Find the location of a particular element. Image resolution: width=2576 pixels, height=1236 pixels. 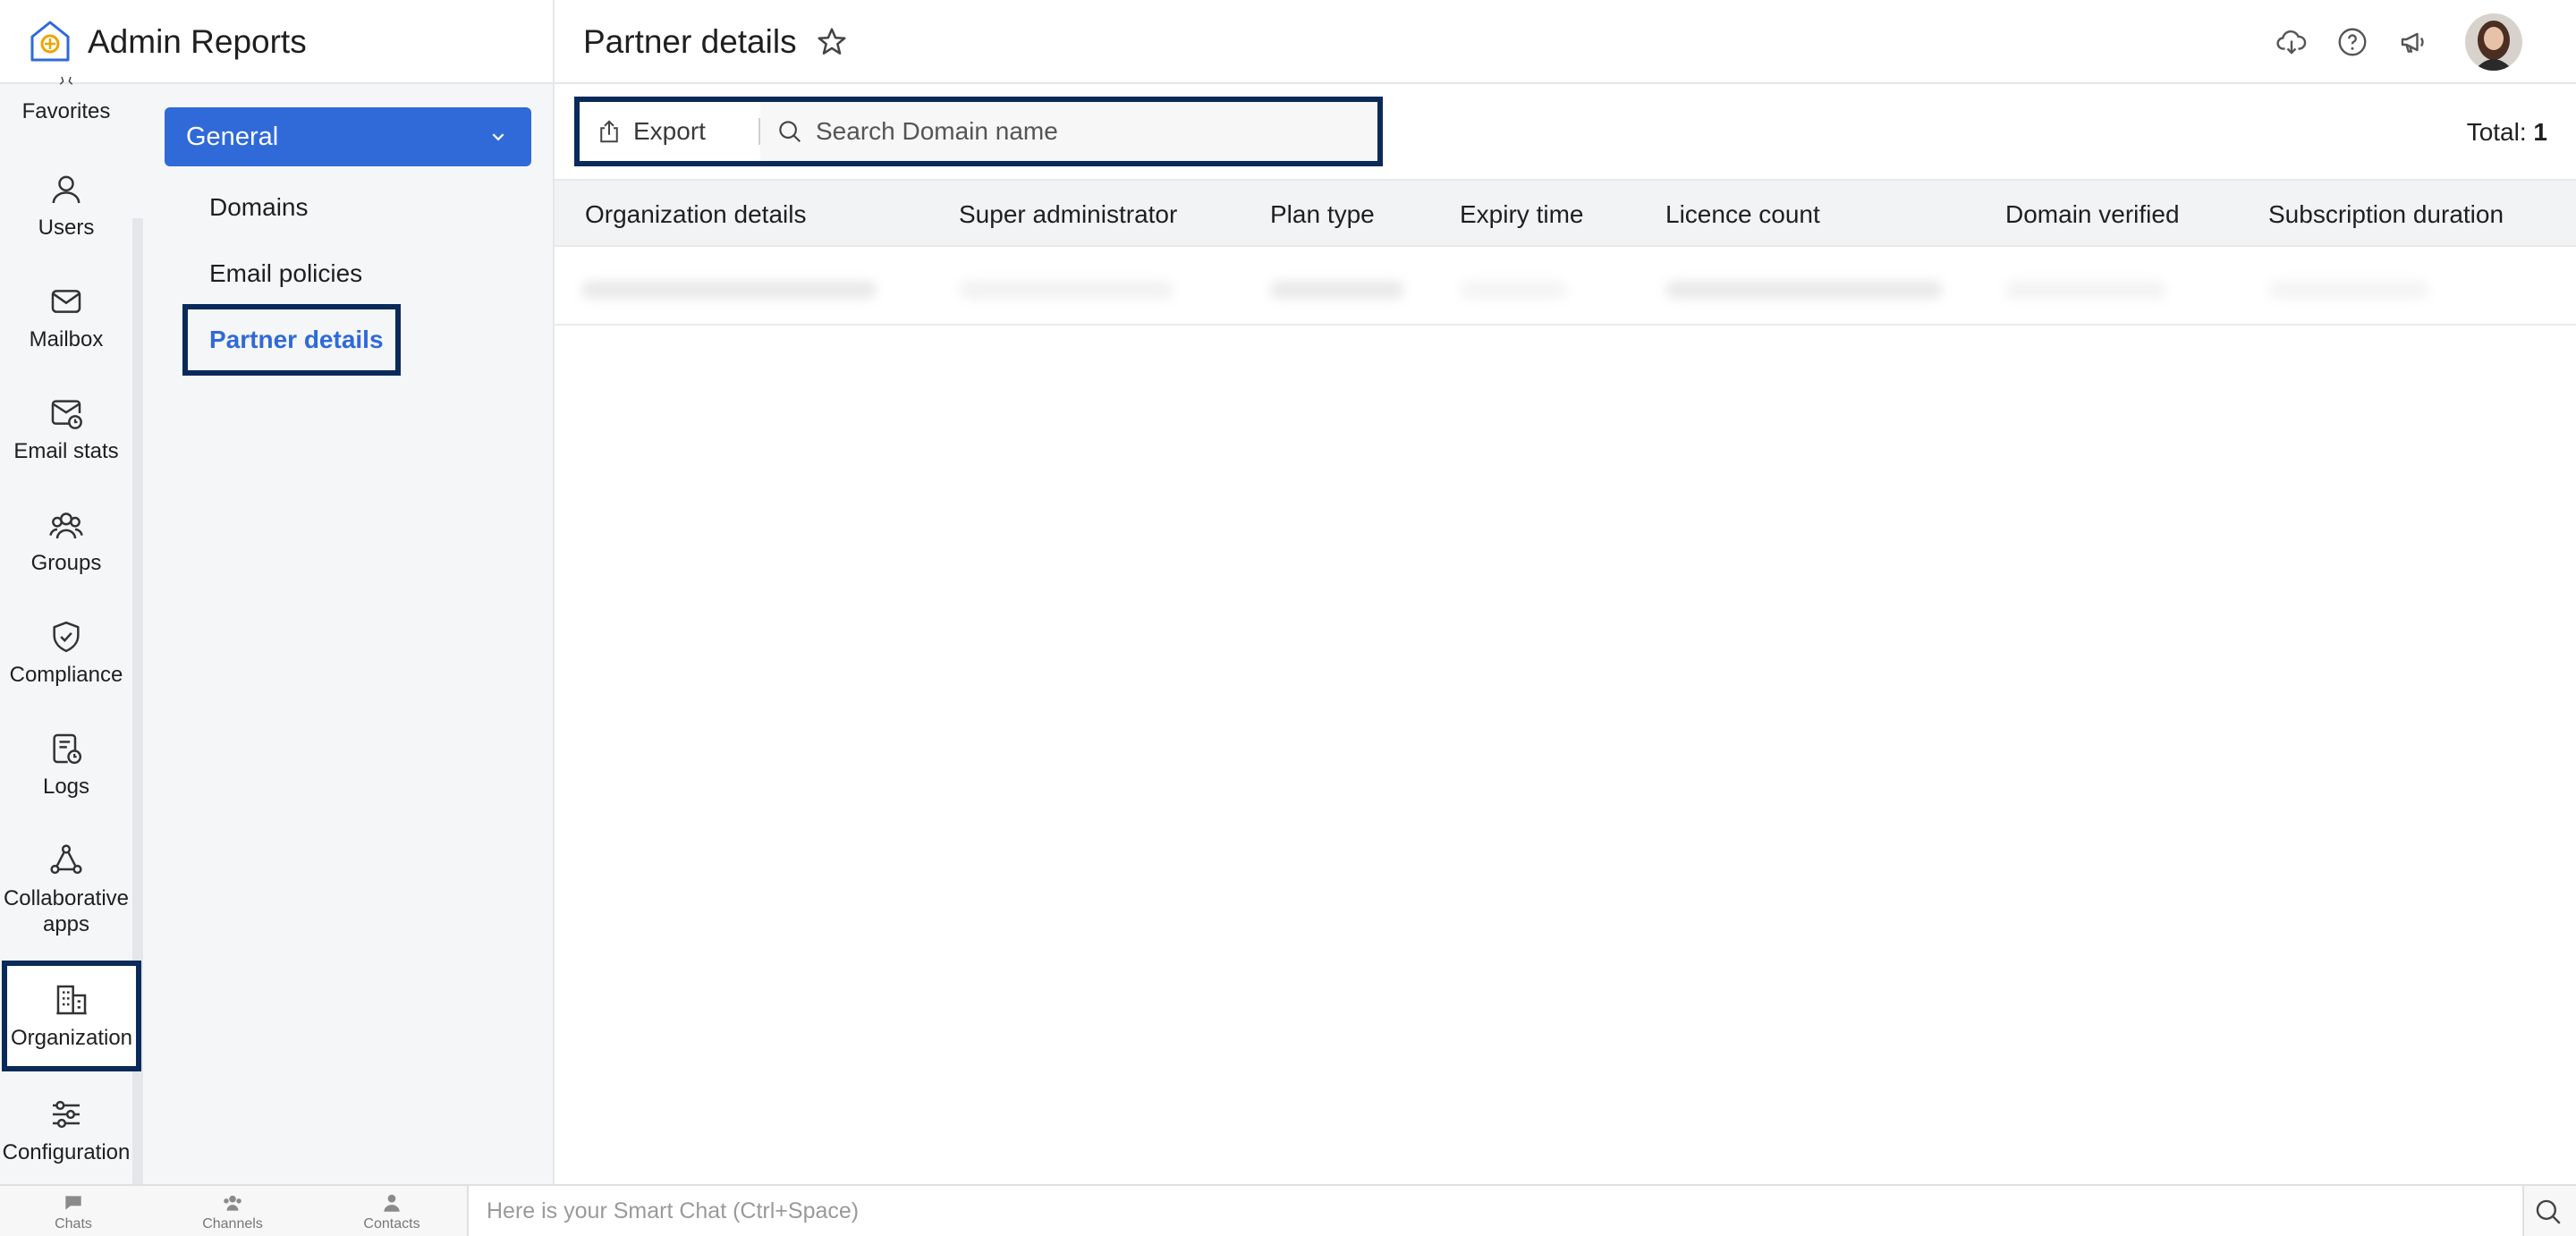

rail-item-label: Organization is located at coordinates (71, 1038).